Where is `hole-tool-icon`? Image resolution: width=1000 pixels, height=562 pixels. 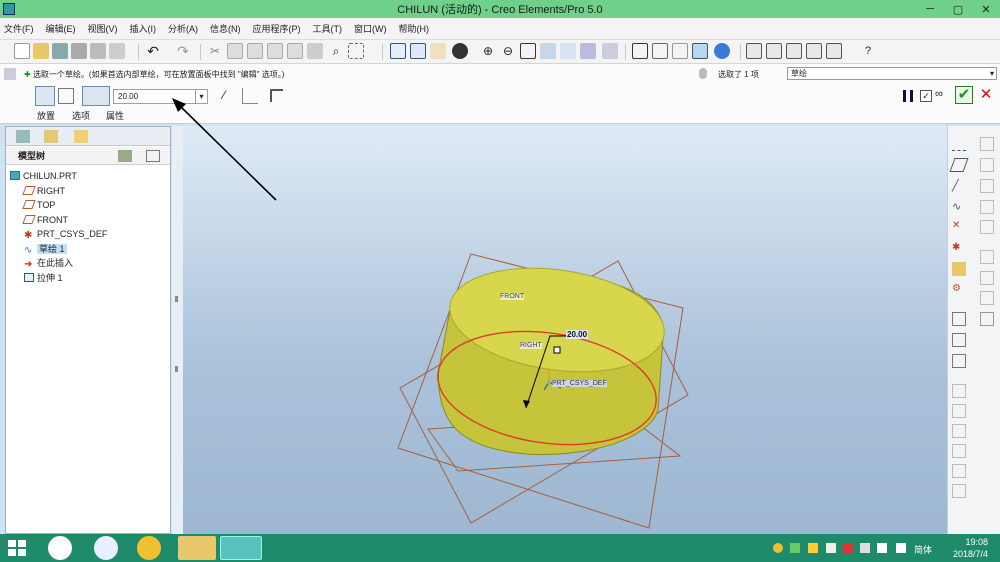 hole-tool-icon is located at coordinates (959, 391).